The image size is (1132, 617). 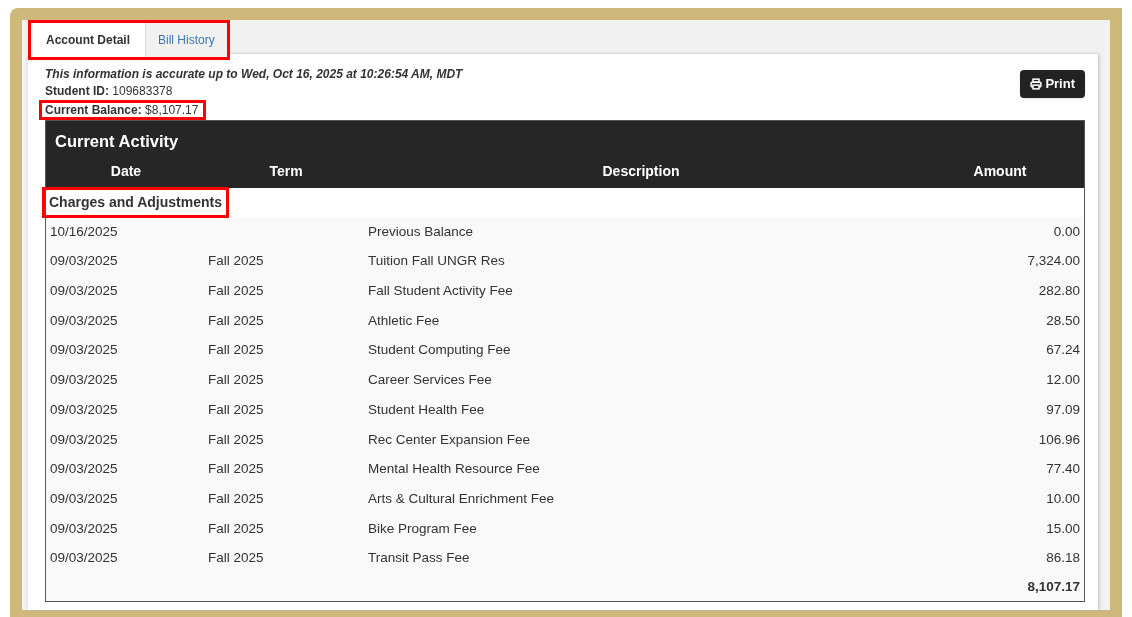 What do you see at coordinates (1000, 171) in the screenshot?
I see `column-header: Amount` at bounding box center [1000, 171].